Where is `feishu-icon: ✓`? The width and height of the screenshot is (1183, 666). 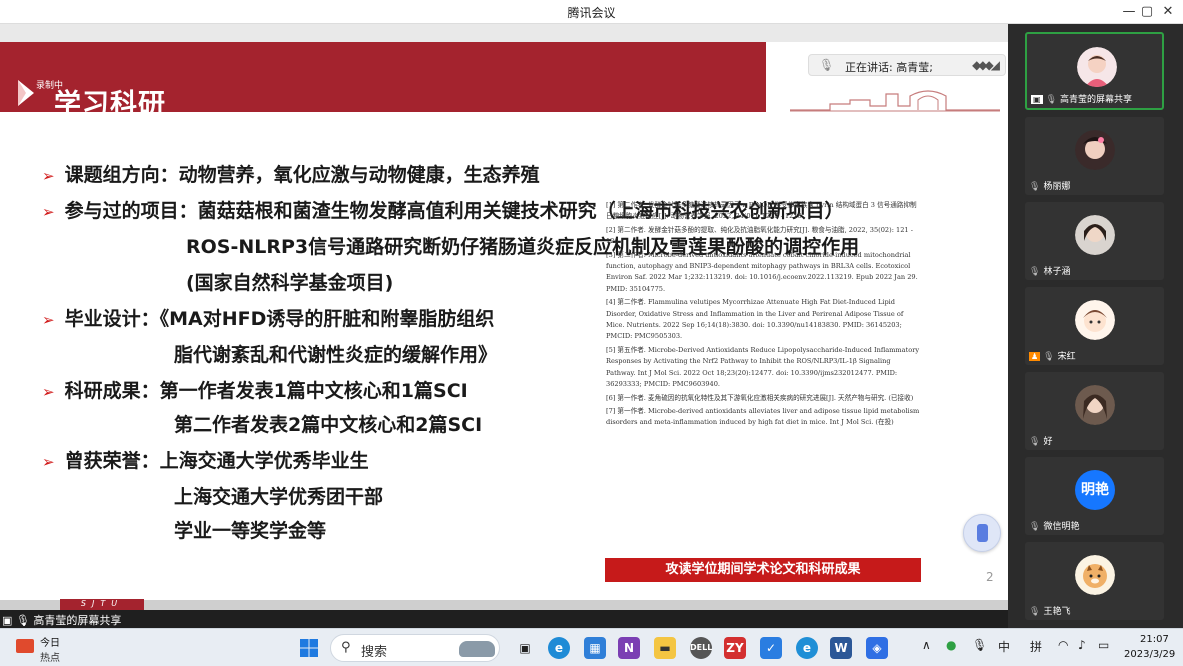
feishu-icon: ✓ is located at coordinates (771, 648).